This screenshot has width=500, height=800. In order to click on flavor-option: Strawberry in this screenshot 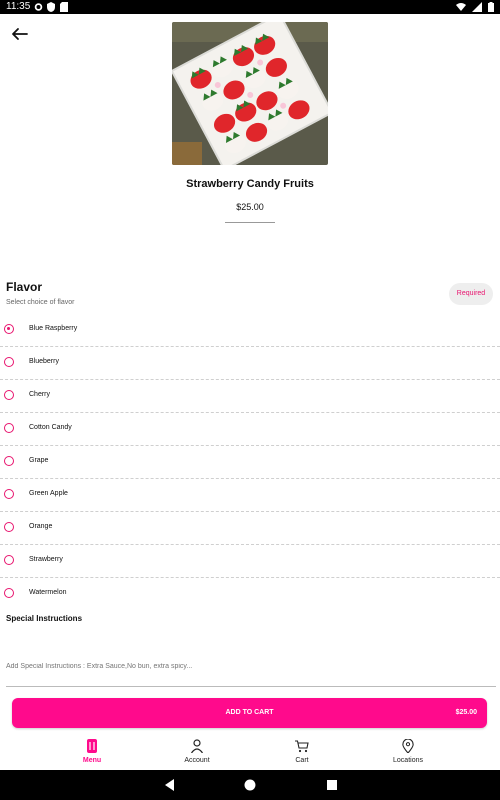, I will do `click(250, 561)`.